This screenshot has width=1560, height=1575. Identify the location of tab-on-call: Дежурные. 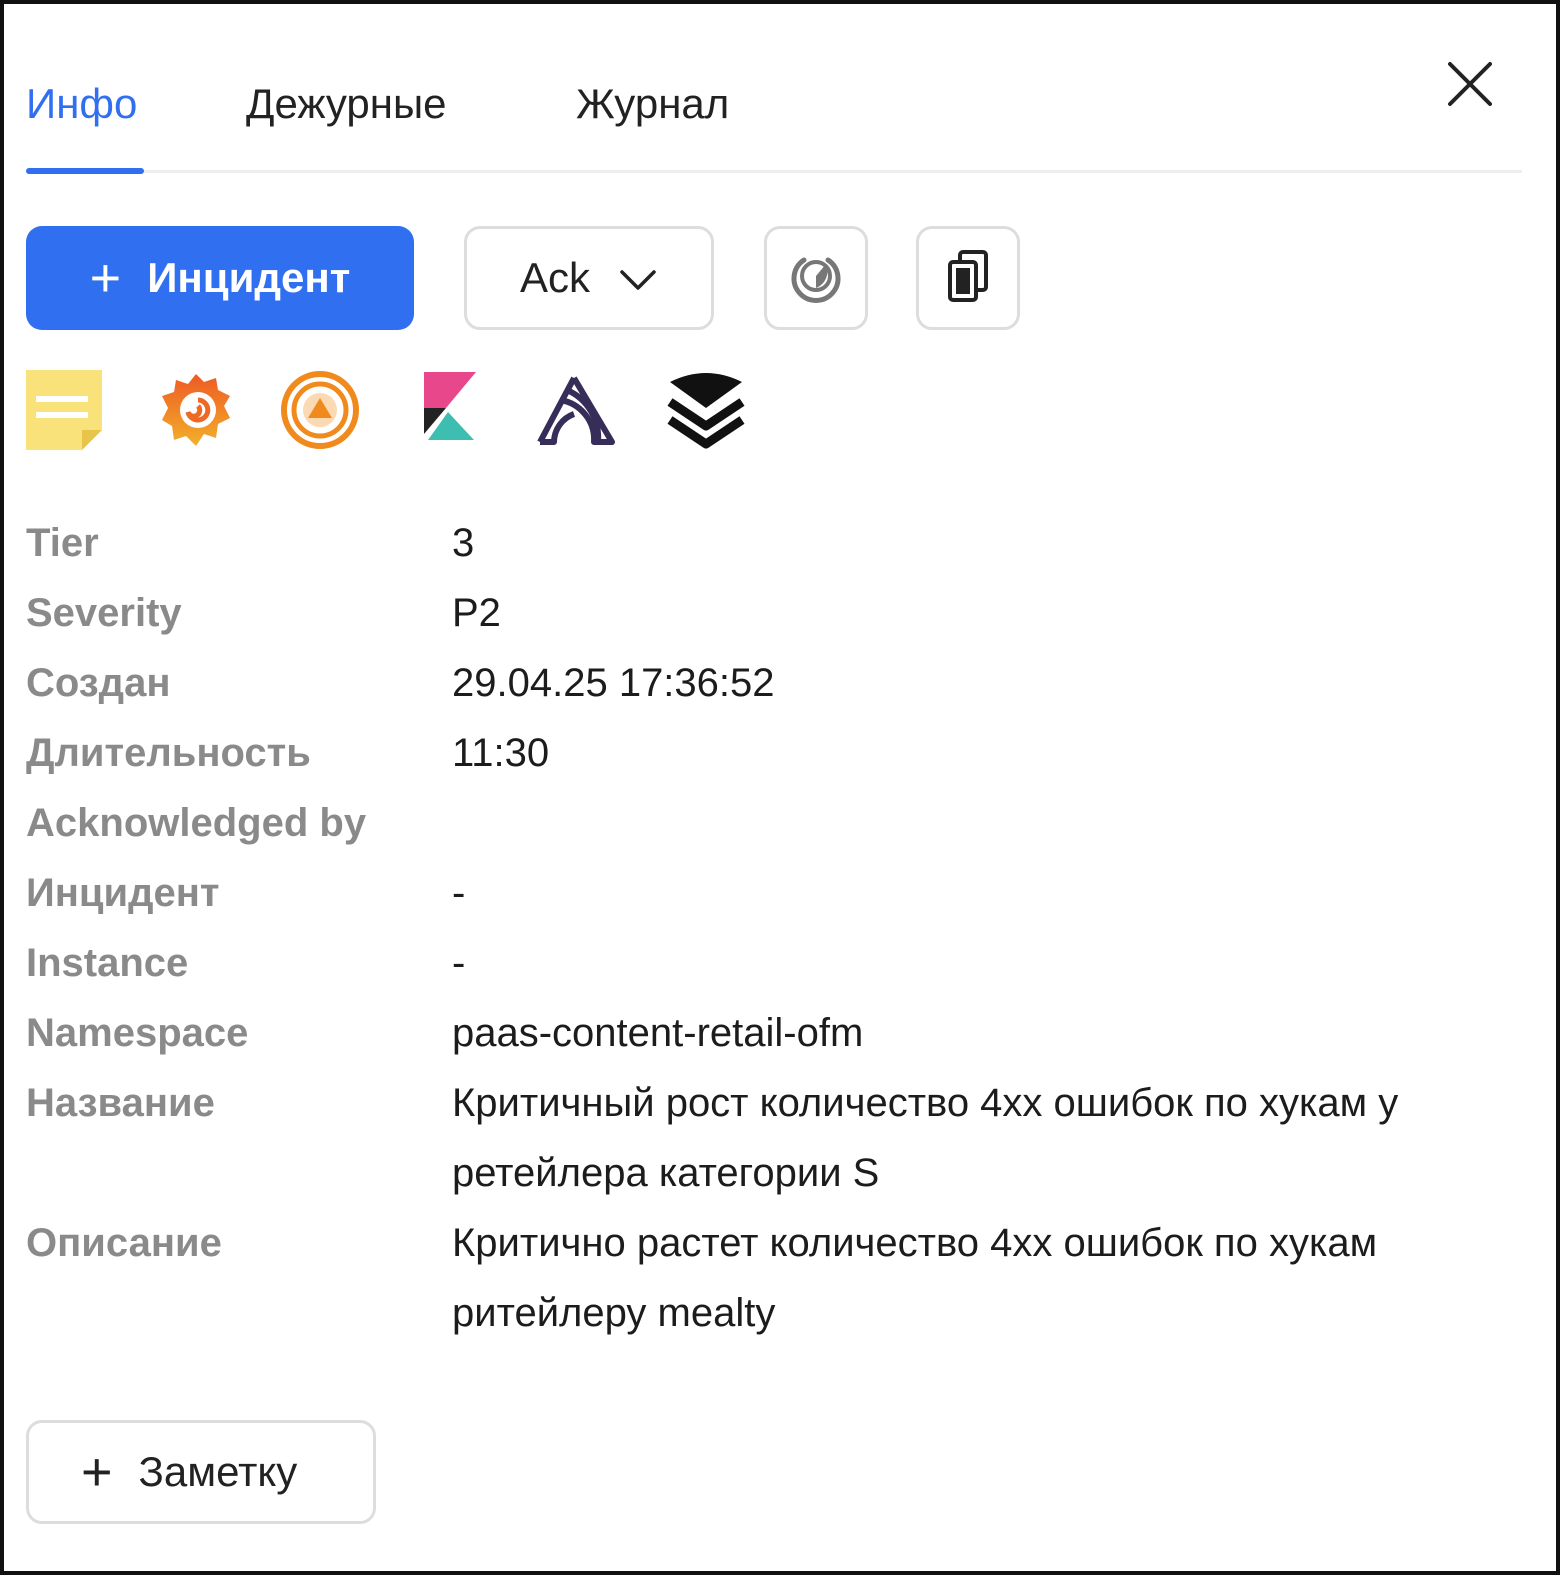
(346, 104).